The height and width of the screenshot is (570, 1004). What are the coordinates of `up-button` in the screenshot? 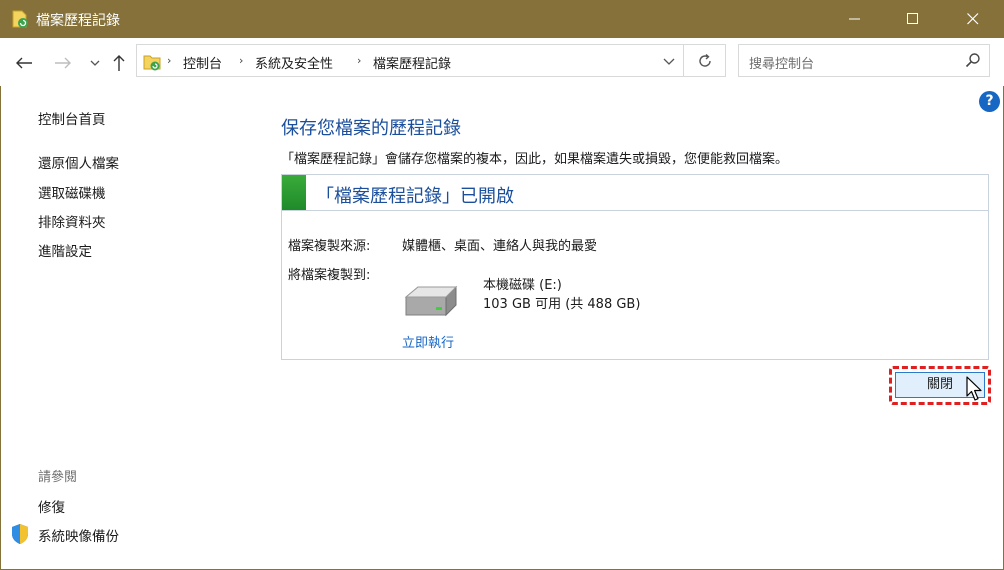 It's located at (119, 63).